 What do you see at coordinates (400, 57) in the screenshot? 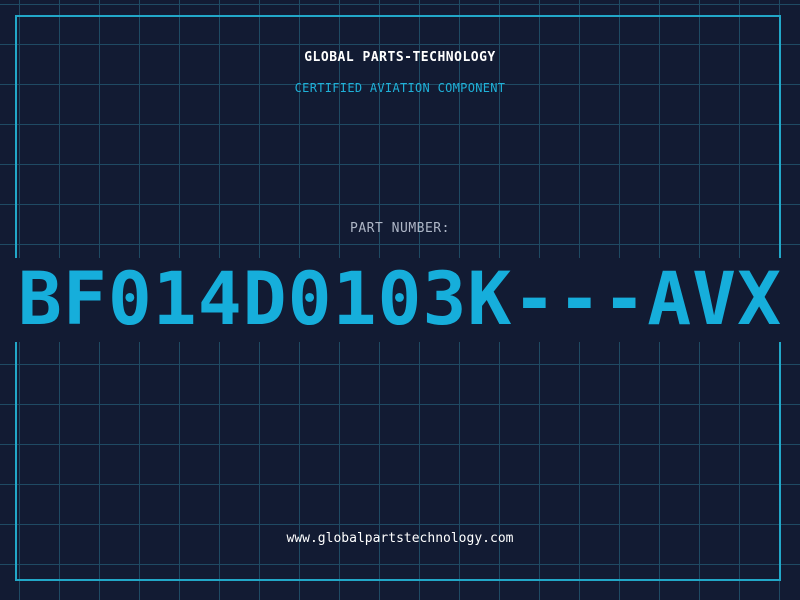
I see `company-name: GLOBAL PARTS-TECHNOLOGY` at bounding box center [400, 57].